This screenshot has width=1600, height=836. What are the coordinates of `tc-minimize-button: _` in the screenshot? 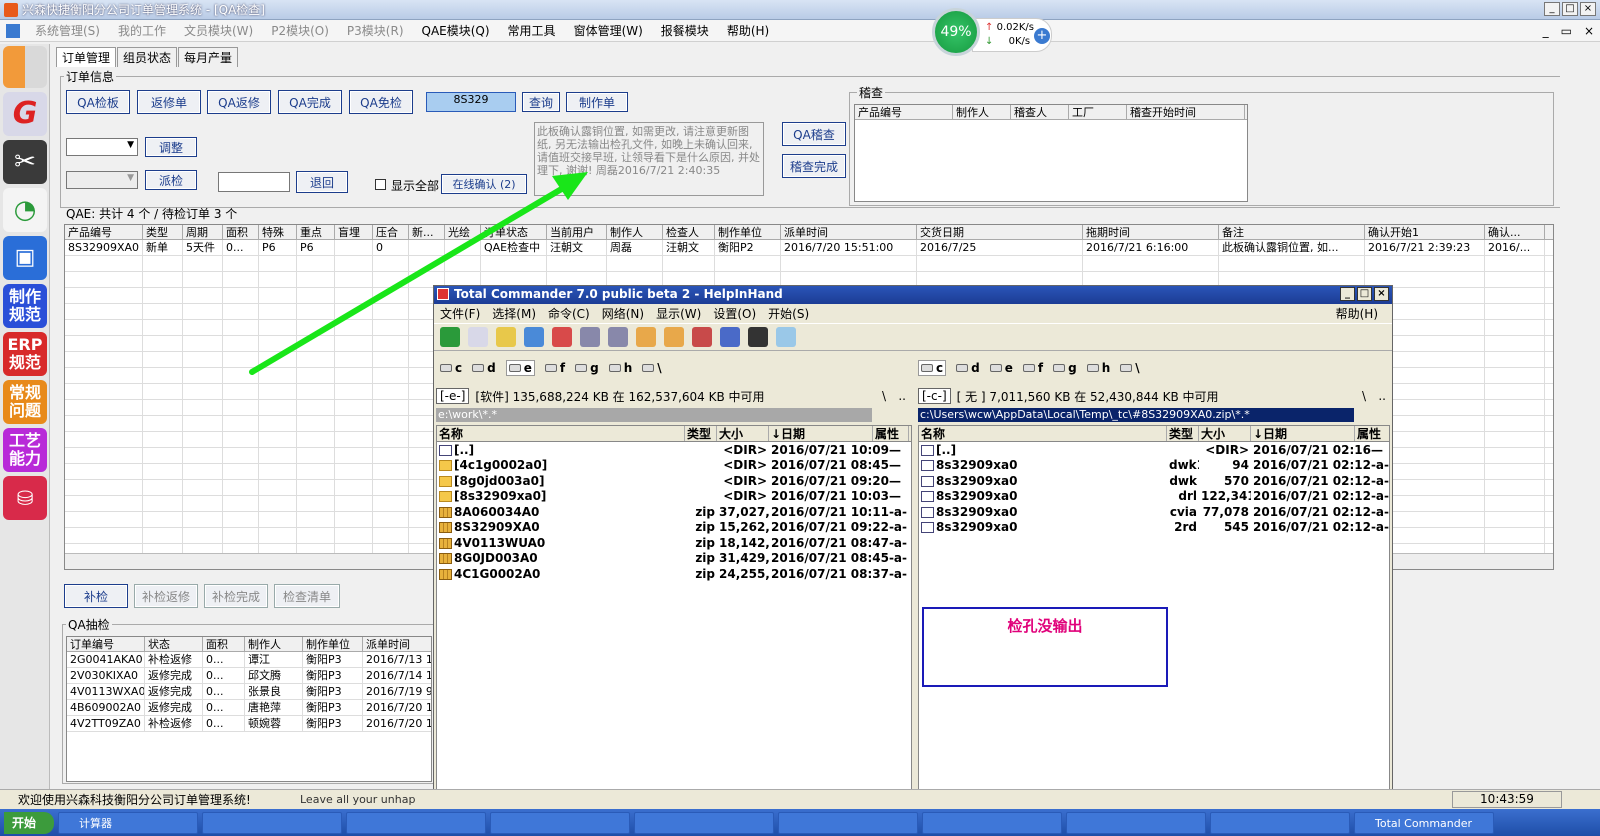 It's located at (1347, 294).